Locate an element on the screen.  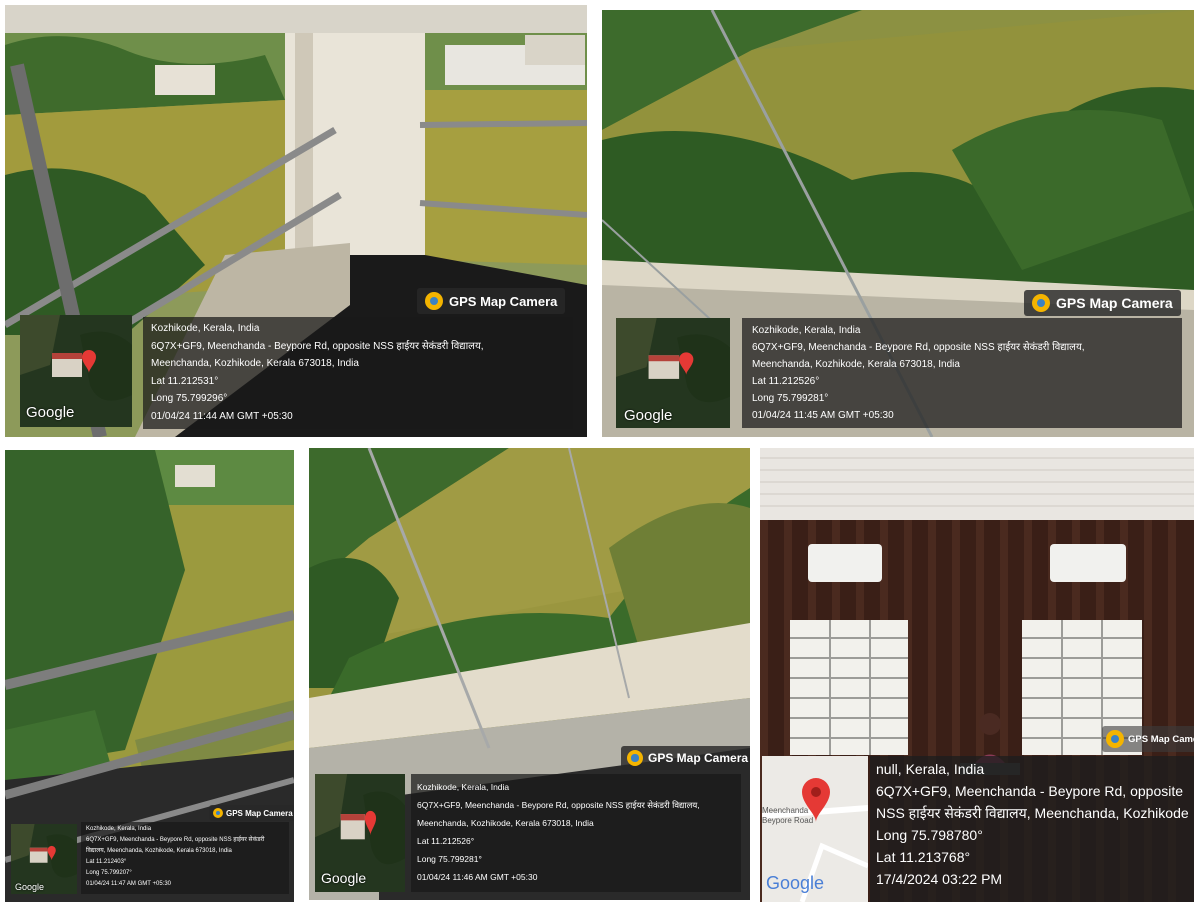
map-thumbnail: Meenchanda Beypore Road Google is located at coordinates (815, 829).